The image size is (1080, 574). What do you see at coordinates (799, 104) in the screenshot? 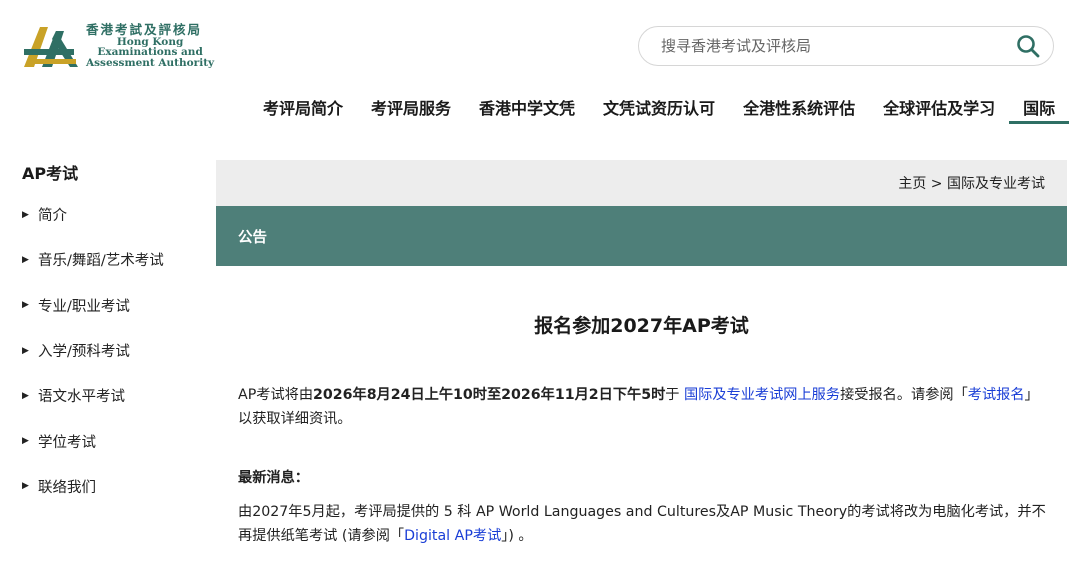
I see `nav-item-tsa: 全港性系统评估` at bounding box center [799, 104].